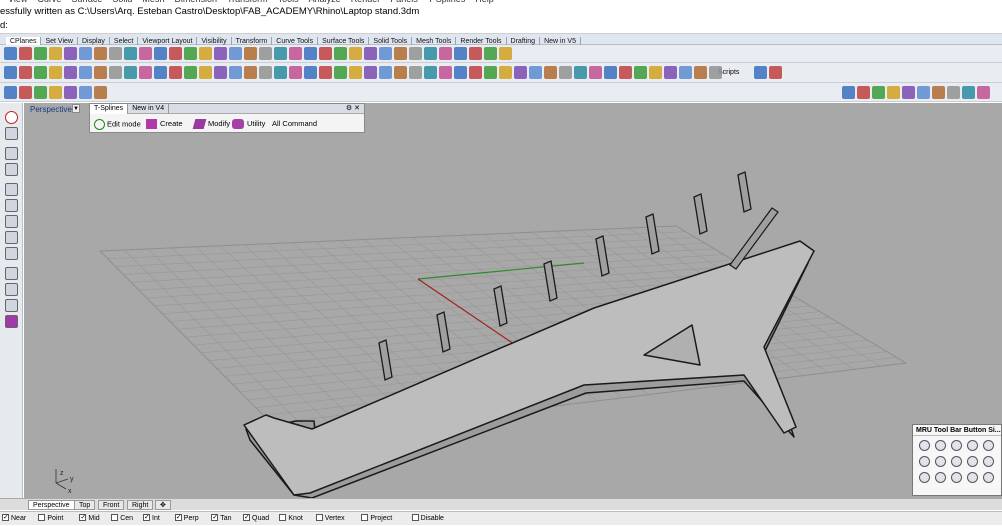 Image resolution: width=1002 pixels, height=526 pixels. What do you see at coordinates (153, 2) in the screenshot?
I see `menu-item-mesh: Mesh` at bounding box center [153, 2].